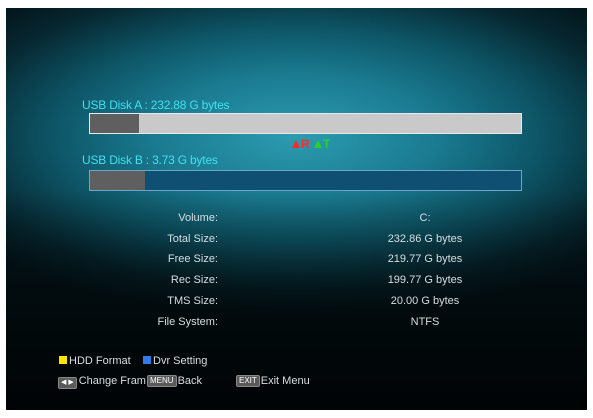 Image resolution: width=593 pixels, height=418 pixels. What do you see at coordinates (147, 360) in the screenshot?
I see `blue-key-icon` at bounding box center [147, 360].